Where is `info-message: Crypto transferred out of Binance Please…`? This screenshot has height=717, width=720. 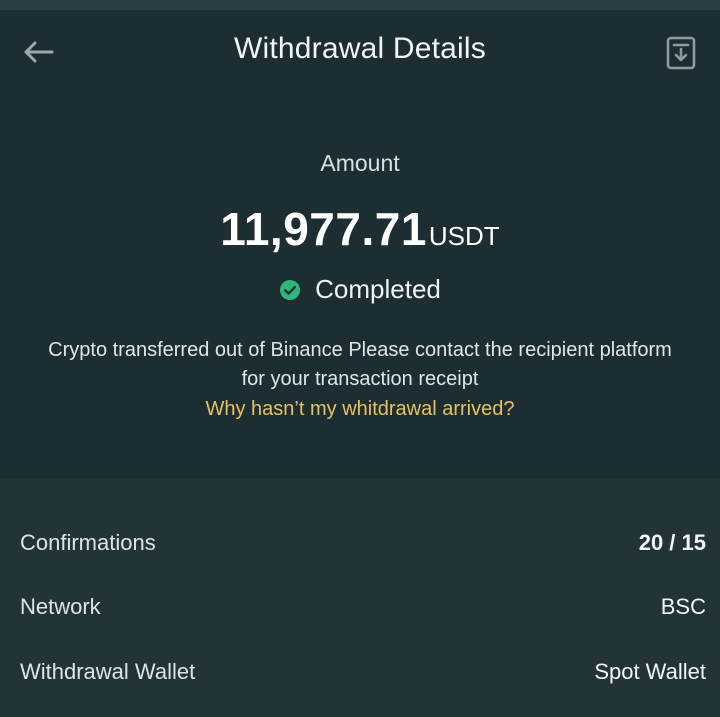
info-message: Crypto transferred out of Binance Please… is located at coordinates (360, 364).